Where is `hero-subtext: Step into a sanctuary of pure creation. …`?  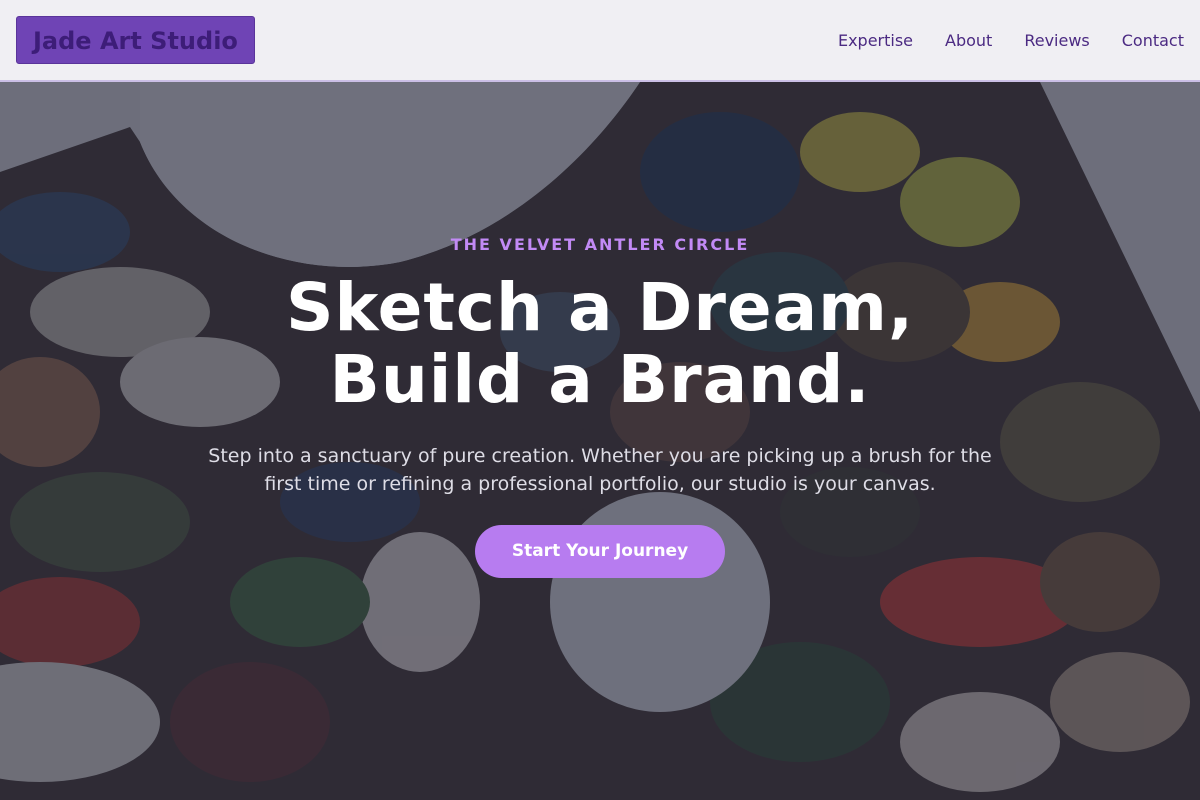 hero-subtext: Step into a sanctuary of pure creation. … is located at coordinates (600, 470).